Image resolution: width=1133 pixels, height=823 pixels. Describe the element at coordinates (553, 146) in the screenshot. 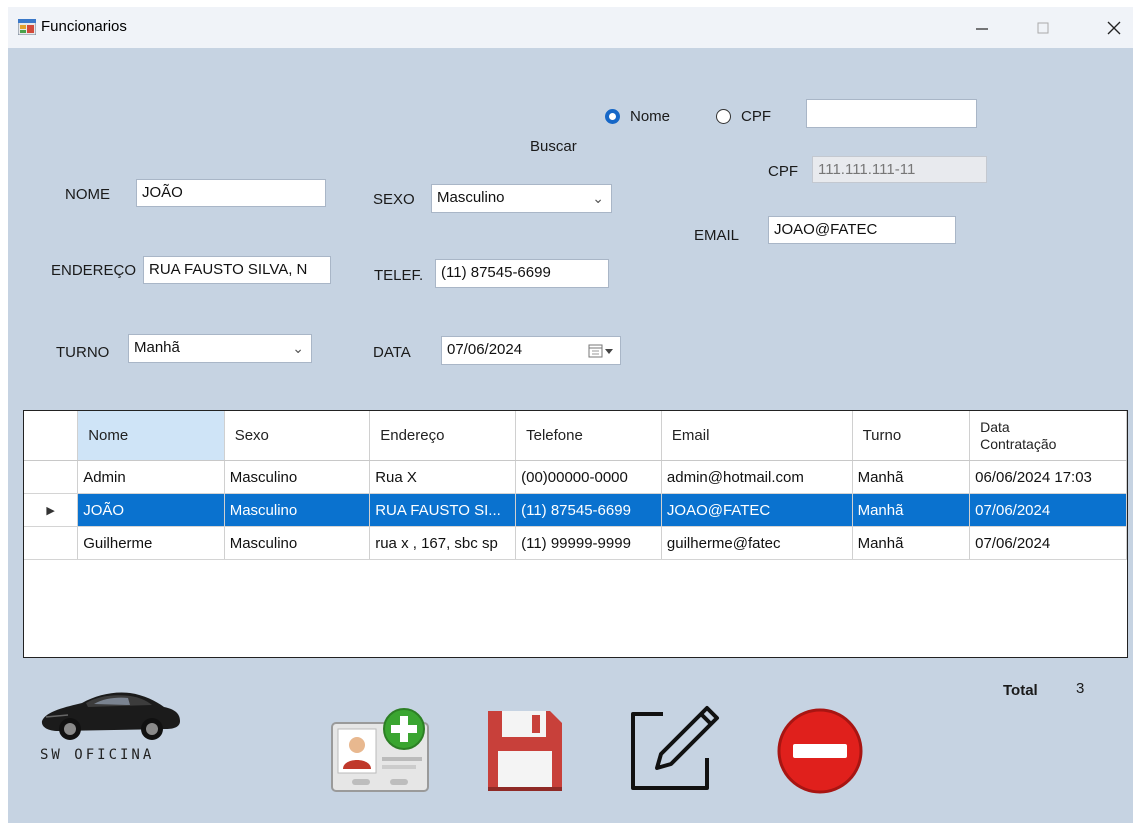

I see `search-label: Buscar` at that location.